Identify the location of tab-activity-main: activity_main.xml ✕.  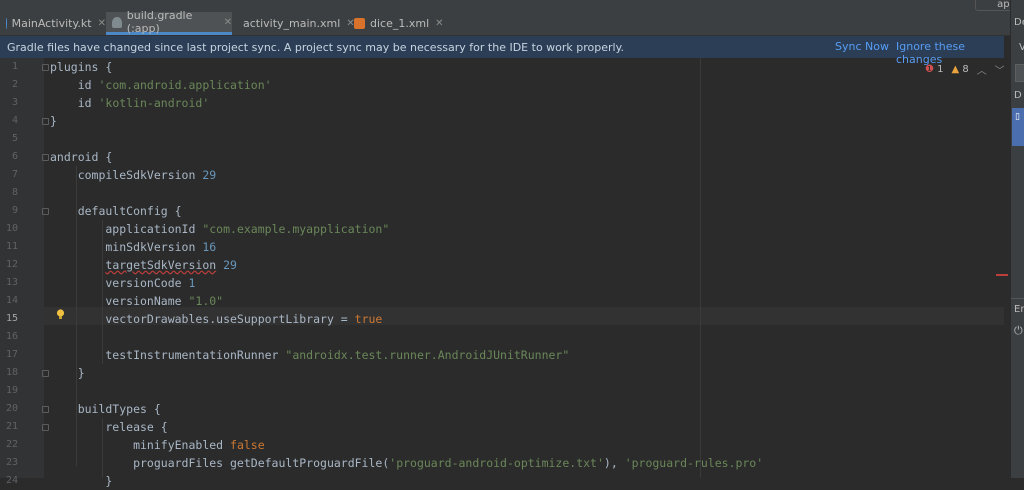
(296, 23).